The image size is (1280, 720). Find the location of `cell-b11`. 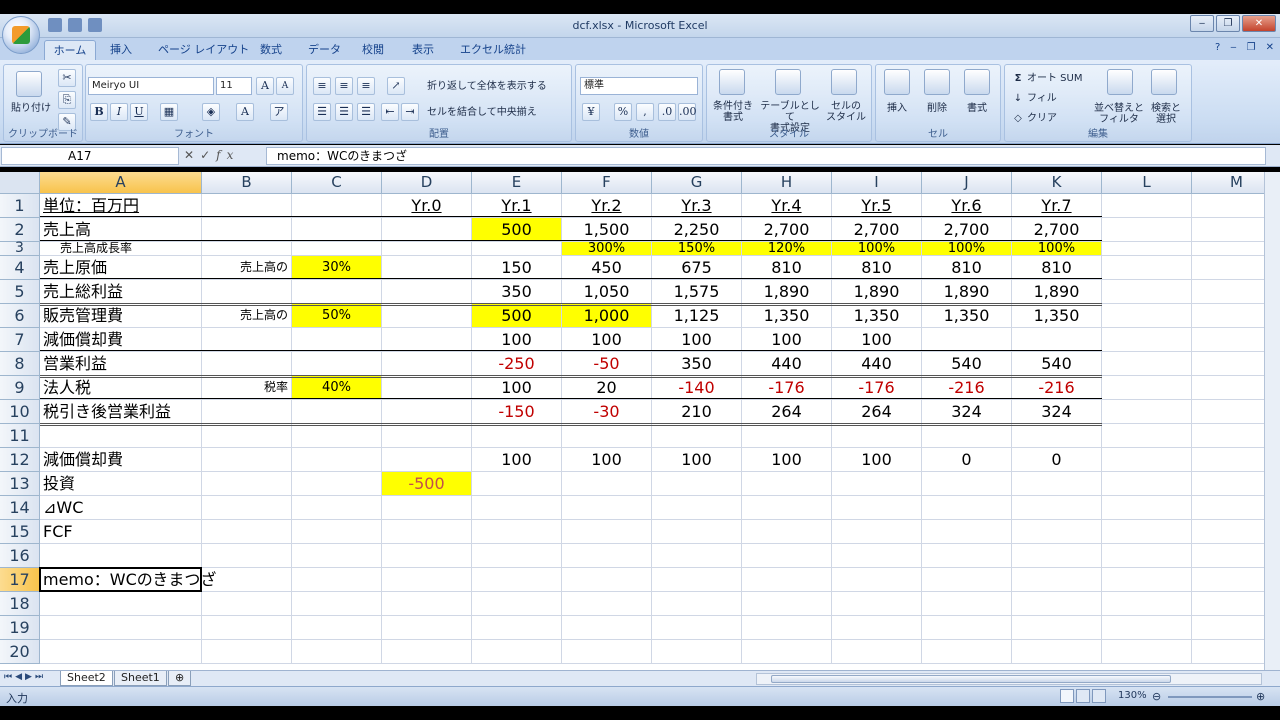

cell-b11 is located at coordinates (247, 436).